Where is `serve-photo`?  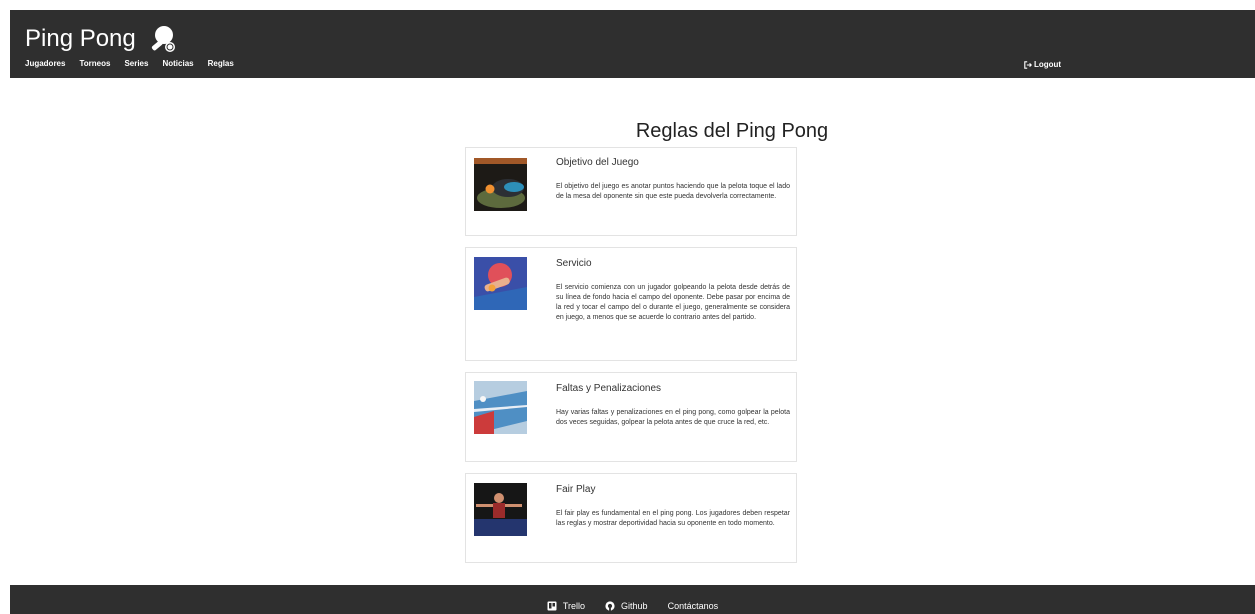 serve-photo is located at coordinates (500, 283).